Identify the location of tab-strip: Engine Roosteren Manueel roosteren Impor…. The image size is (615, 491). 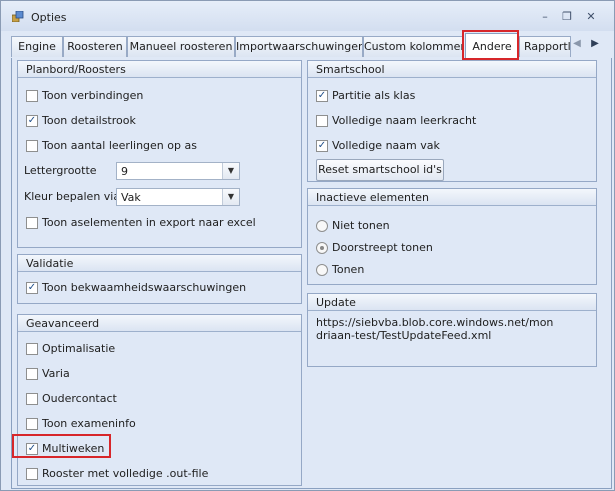
(311, 46).